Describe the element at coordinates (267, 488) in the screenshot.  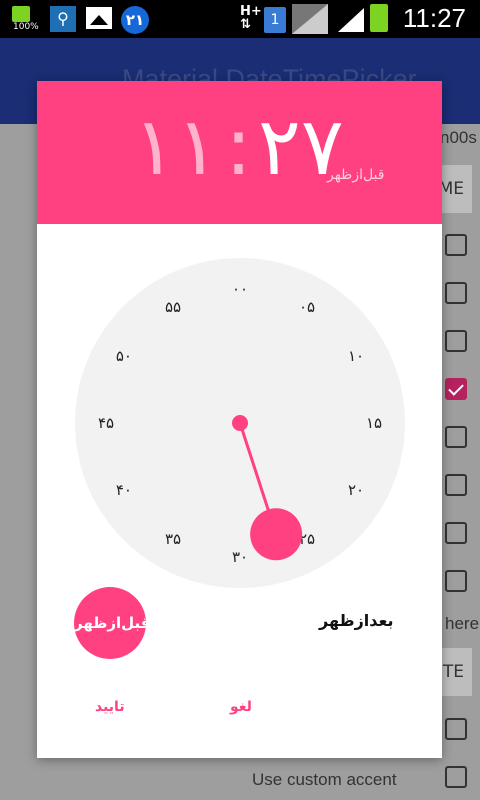
I see `clock-hand` at that location.